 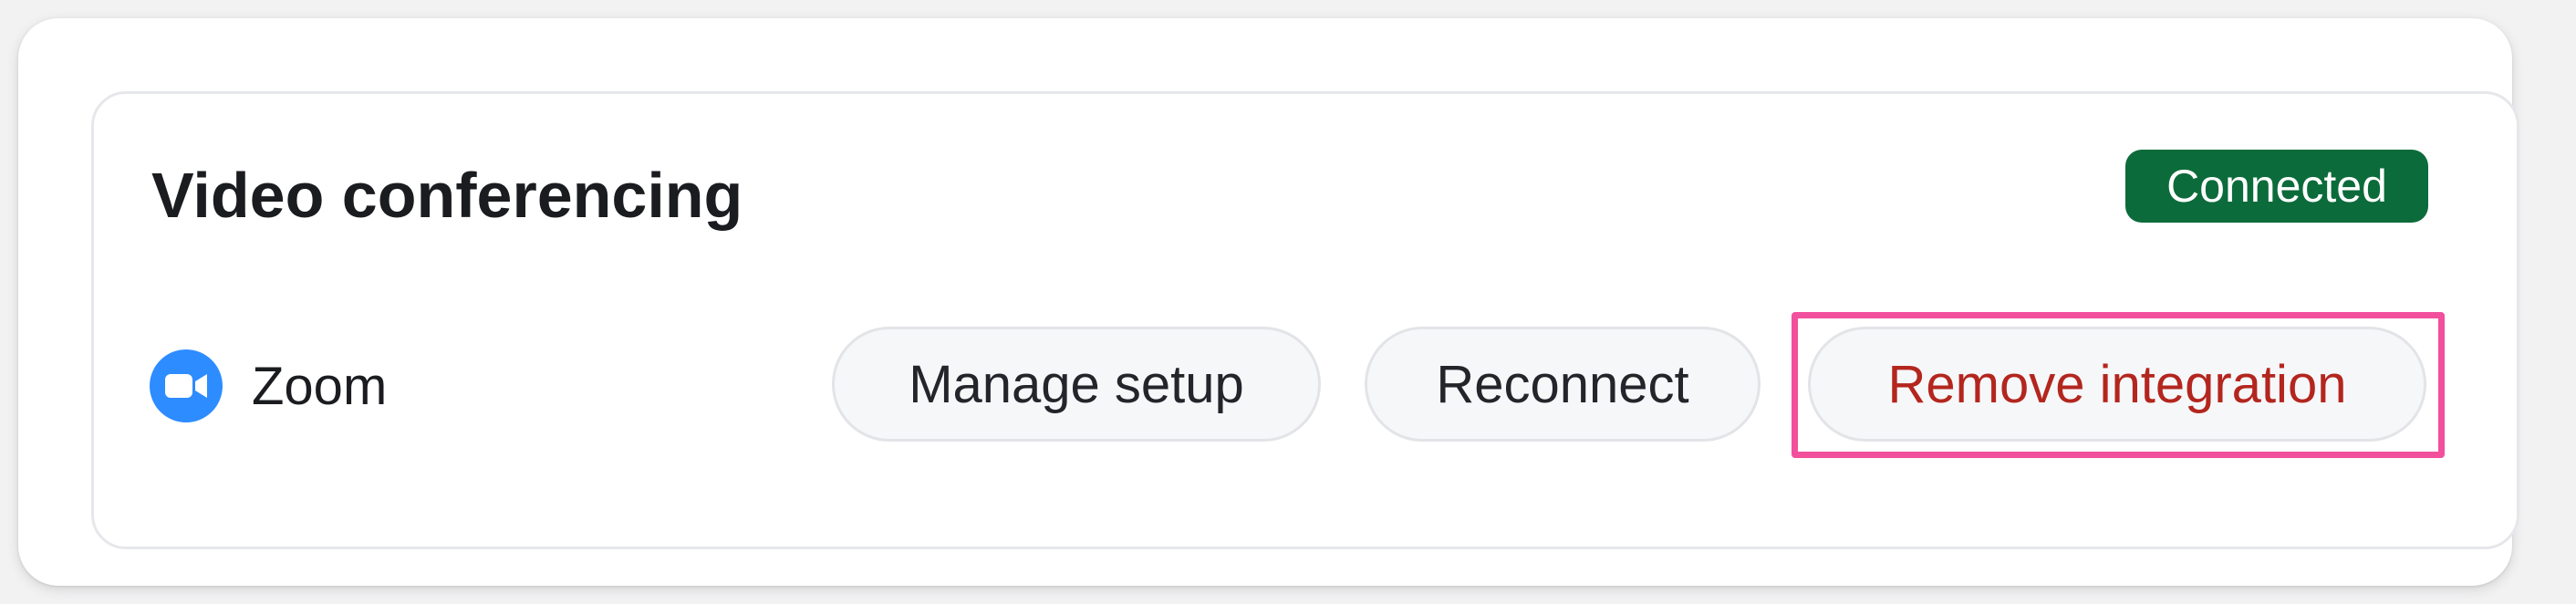 What do you see at coordinates (2117, 384) in the screenshot?
I see `remove-integration-button: Remove integration` at bounding box center [2117, 384].